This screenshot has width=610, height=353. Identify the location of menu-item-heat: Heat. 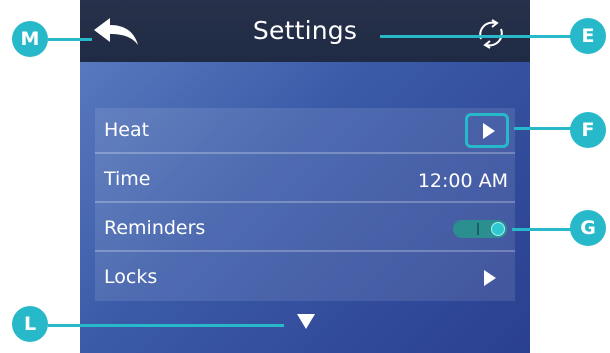
(305, 131).